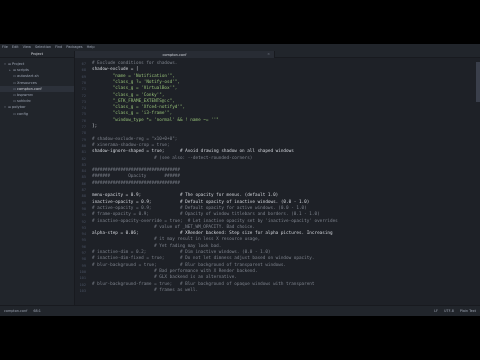 This screenshot has width=480, height=360. I want to click on tree-item-label: compton.conf, so click(29, 88).